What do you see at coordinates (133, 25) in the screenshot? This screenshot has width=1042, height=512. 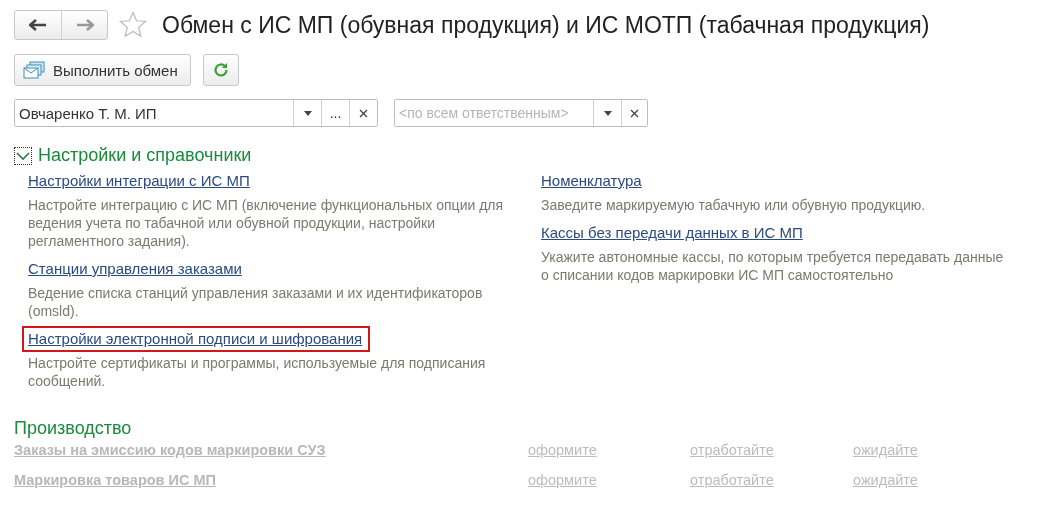 I see `star-icon` at bounding box center [133, 25].